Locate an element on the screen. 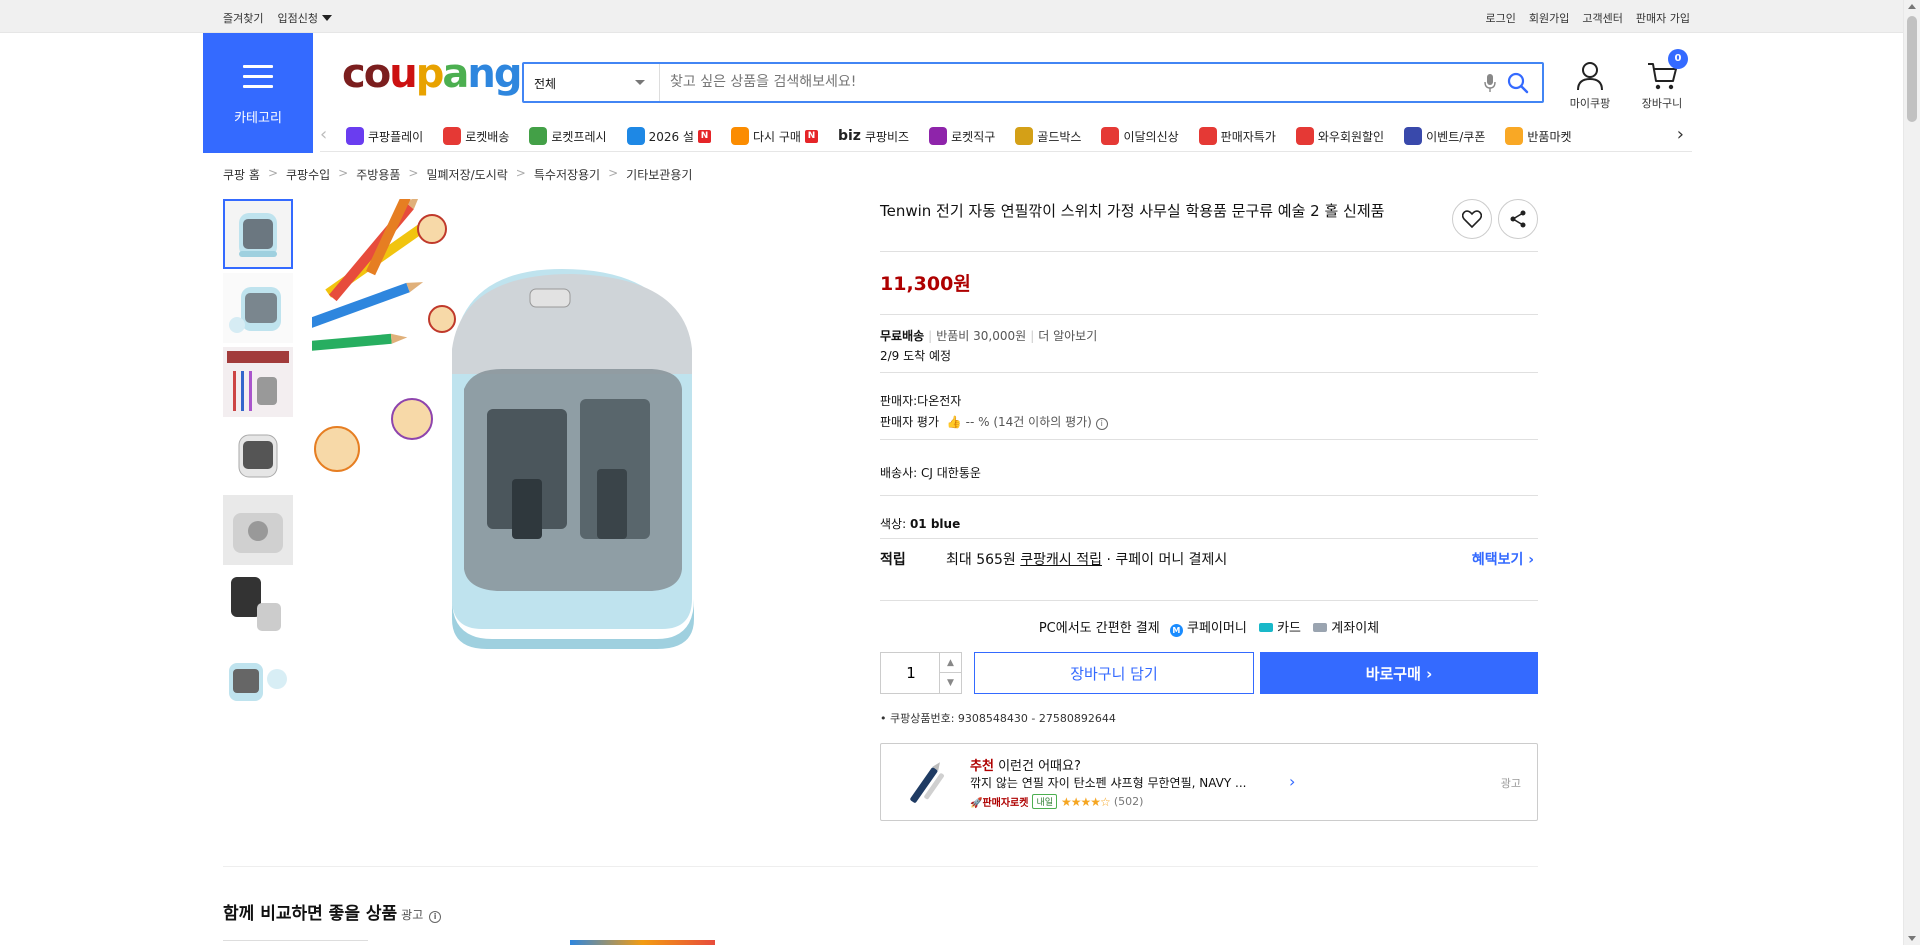 This screenshot has width=1920, height=945. category-nav-label: 쿠팡플레이 is located at coordinates (396, 136).